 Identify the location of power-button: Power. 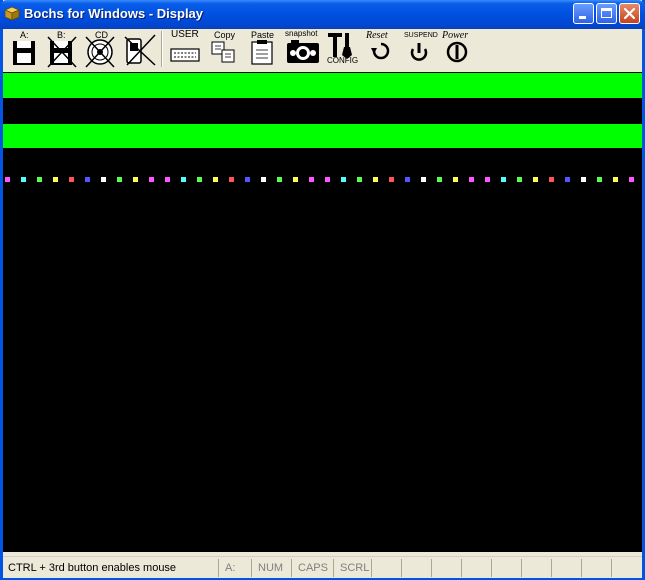
(459, 49).